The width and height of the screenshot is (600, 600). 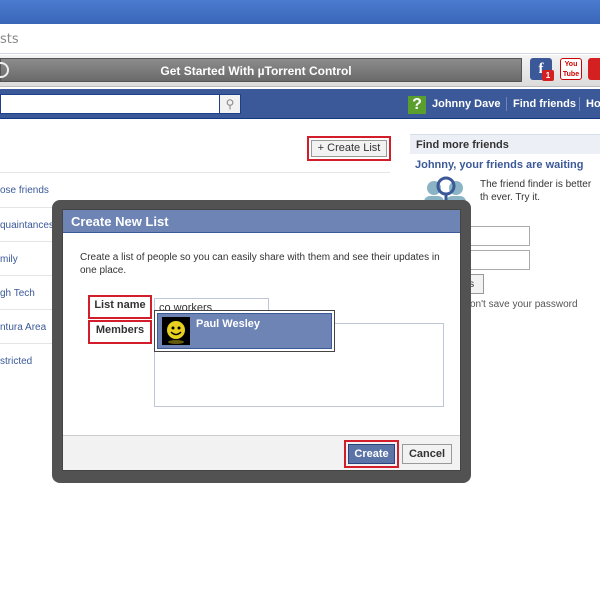 I want to click on friends-waiting-heading: Johnny, your friends are waiting, so click(x=499, y=165).